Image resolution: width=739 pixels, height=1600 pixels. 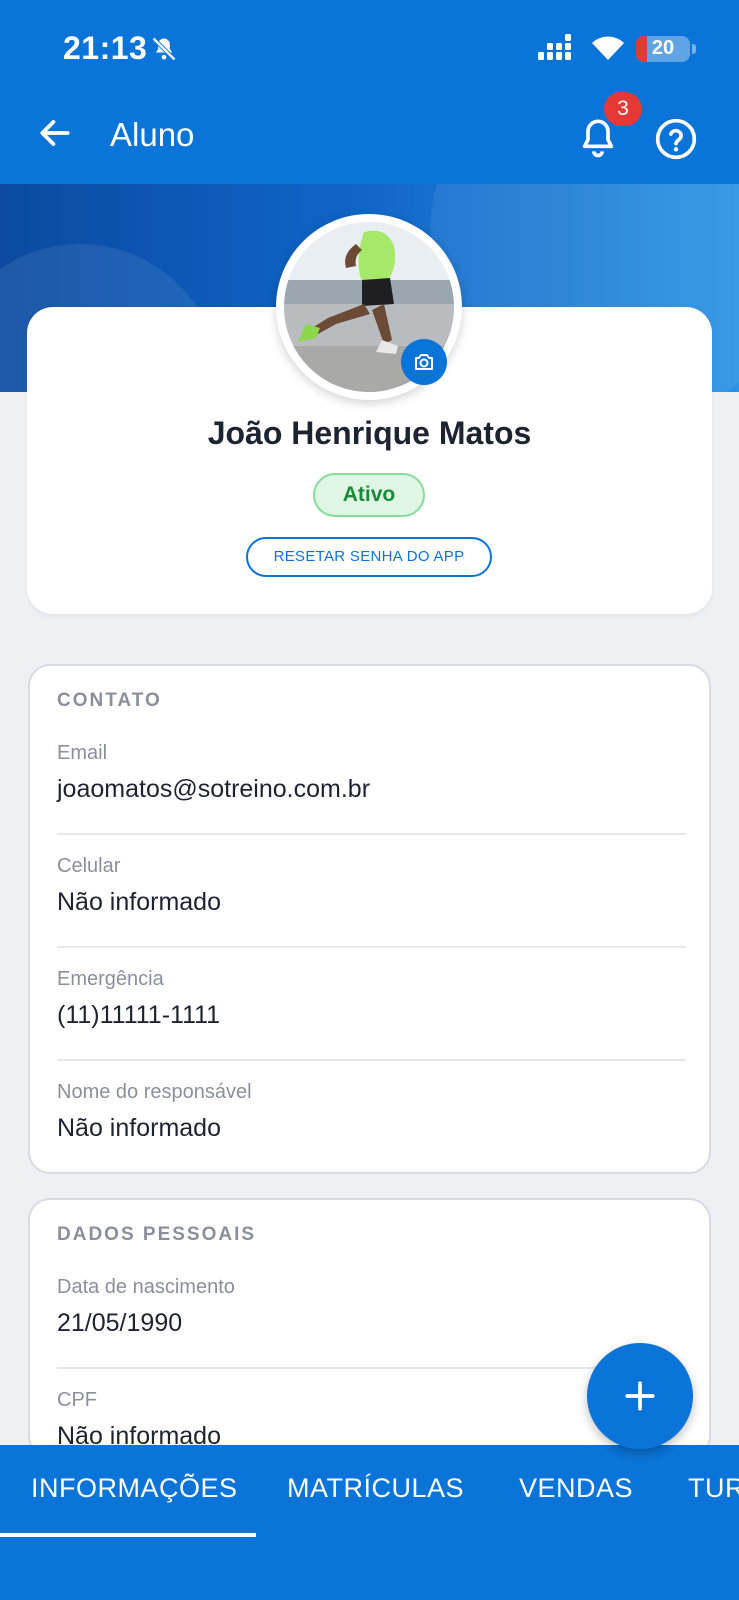 What do you see at coordinates (369, 46) in the screenshot?
I see `status-bar: 21:13 20` at bounding box center [369, 46].